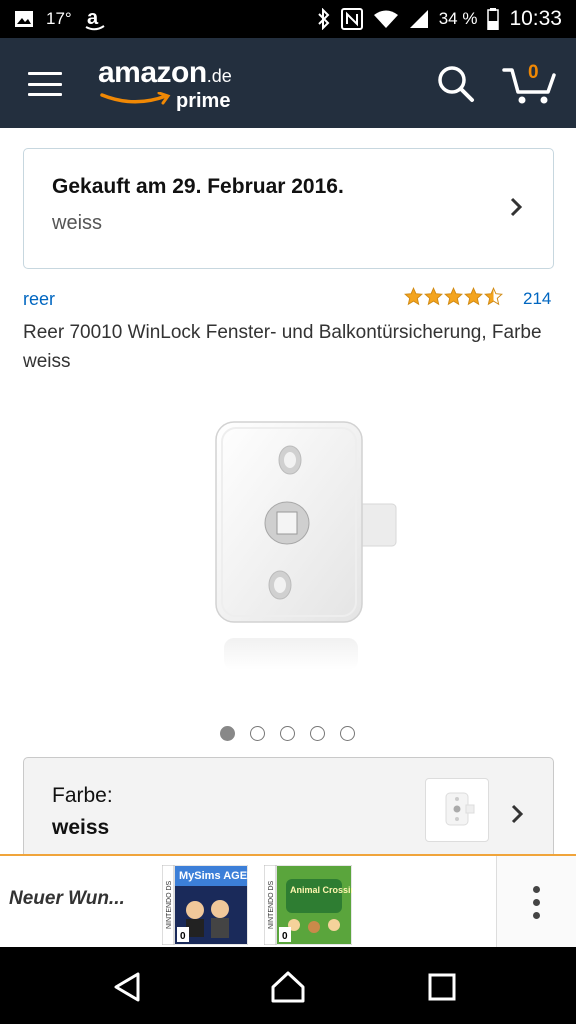 This screenshot has height=1024, width=576. I want to click on search-icon, so click(456, 84).